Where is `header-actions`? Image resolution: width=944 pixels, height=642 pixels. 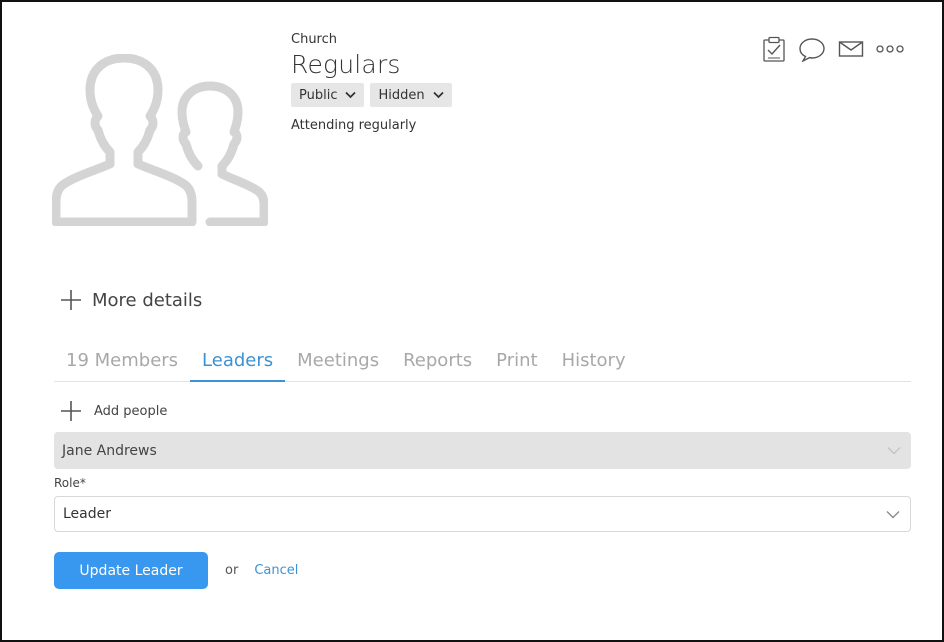 header-actions is located at coordinates (833, 49).